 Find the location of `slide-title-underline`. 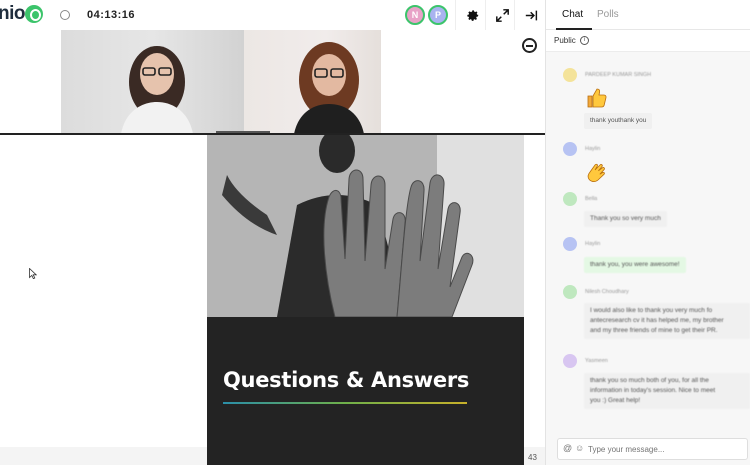

slide-title-underline is located at coordinates (345, 403).